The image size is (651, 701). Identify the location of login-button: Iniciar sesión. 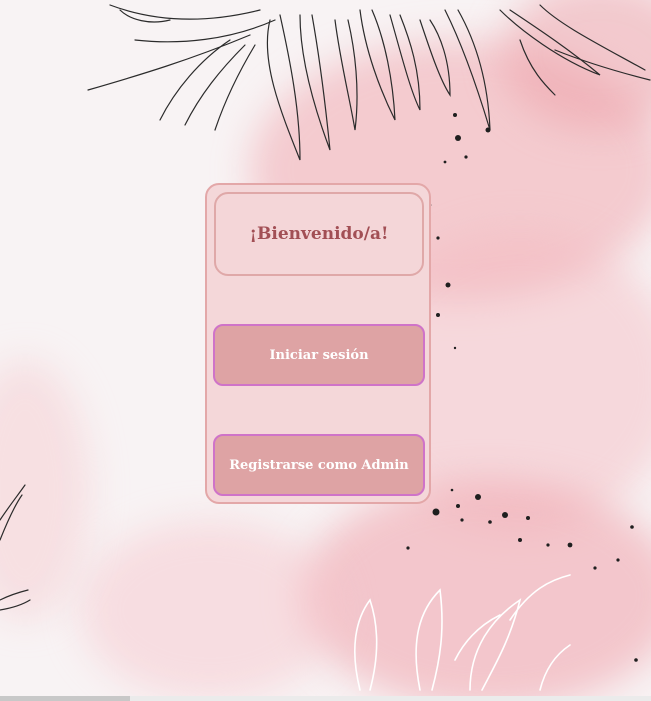
(319, 355).